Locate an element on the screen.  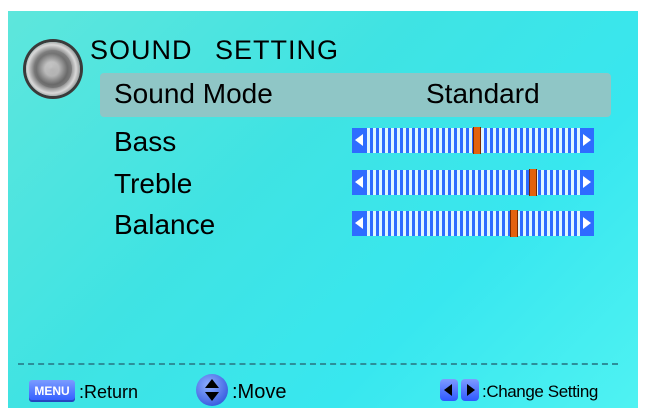
footer-divider is located at coordinates (318, 364).